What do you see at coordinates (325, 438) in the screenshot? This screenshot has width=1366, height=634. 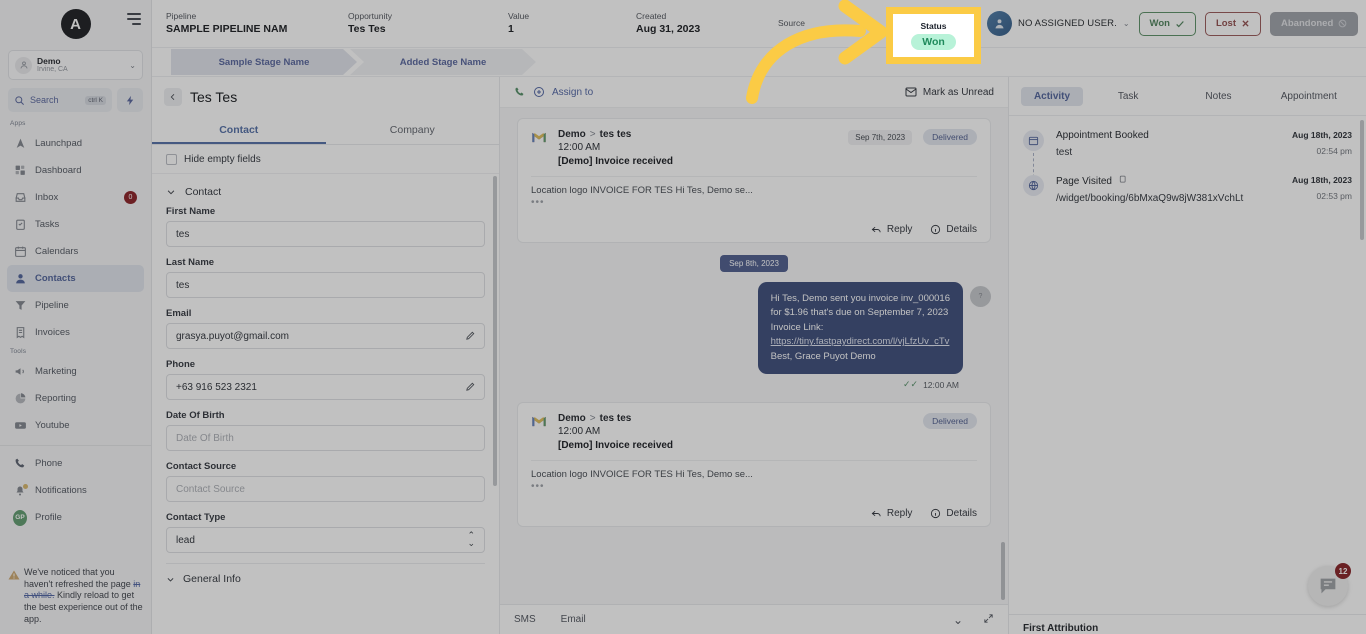 I see `date-of-birth-input: Date Of Birth` at bounding box center [325, 438].